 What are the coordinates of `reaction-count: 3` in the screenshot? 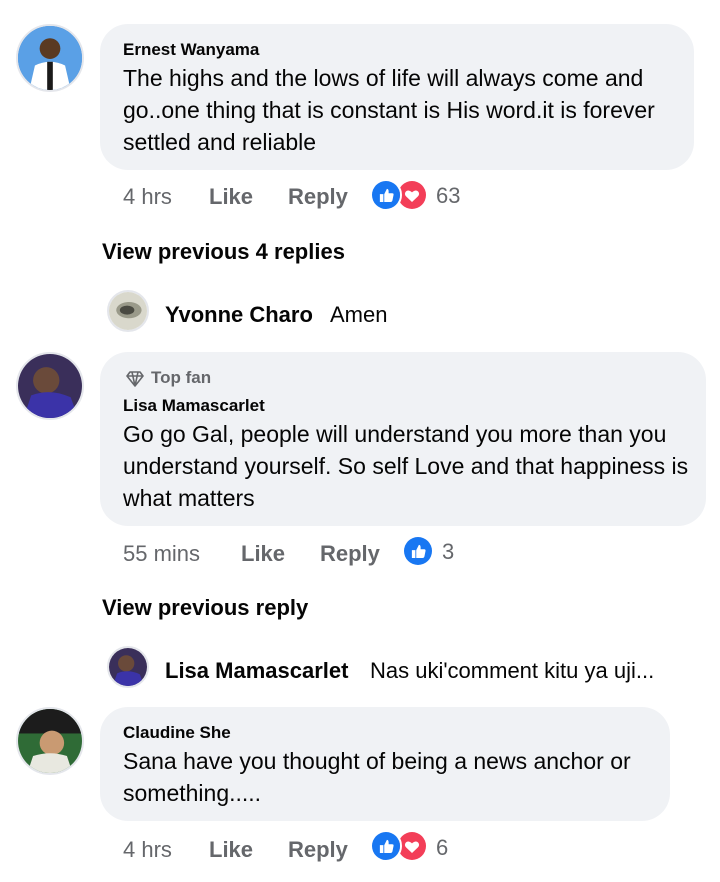 It's located at (448, 552).